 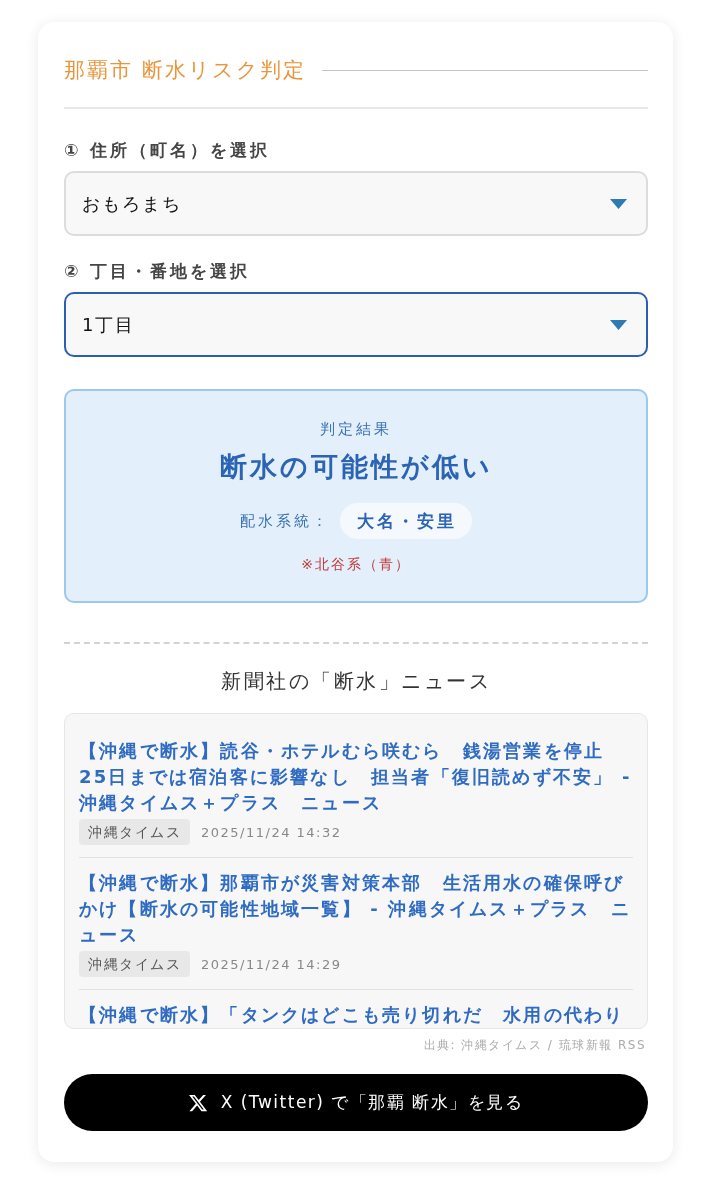 What do you see at coordinates (356, 909) in the screenshot?
I see `news-link: 【沖縄で断水】那覇市が災害対策本部 生活用水の確保呼びかけ【断水の可能性地域一覧】 - 沖縄タイムス＋プラス ニュース` at bounding box center [356, 909].